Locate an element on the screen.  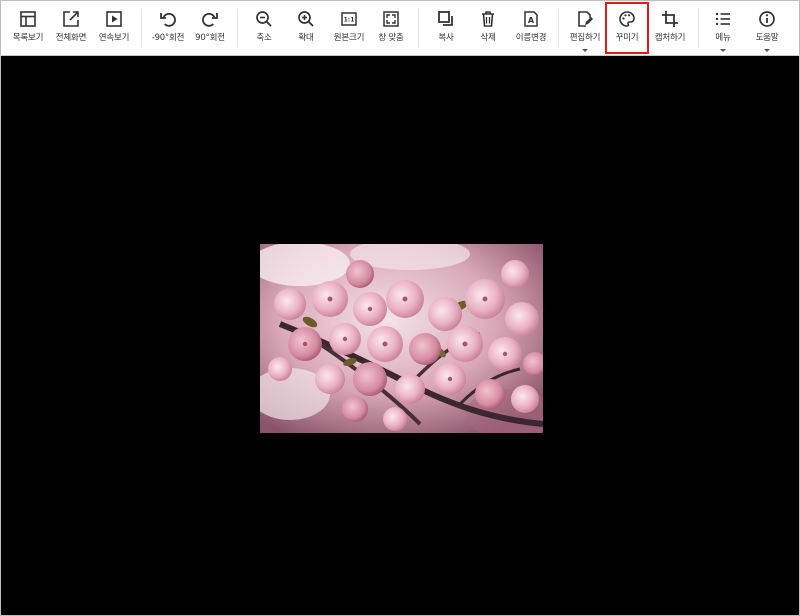
menu-button: 메뉴 is located at coordinates (723, 28).